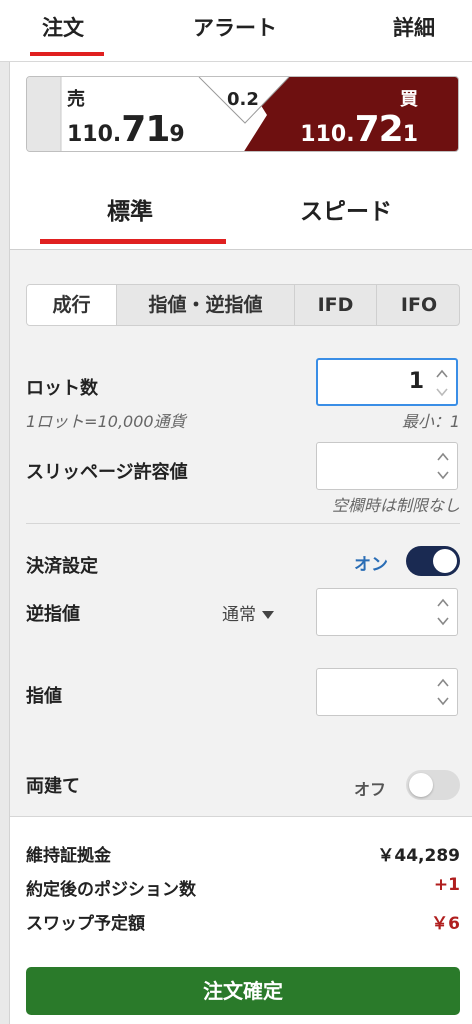  Describe the element at coordinates (106, 421) in the screenshot. I see `lot-unit-note: 1ロット=10,000通貨` at that location.